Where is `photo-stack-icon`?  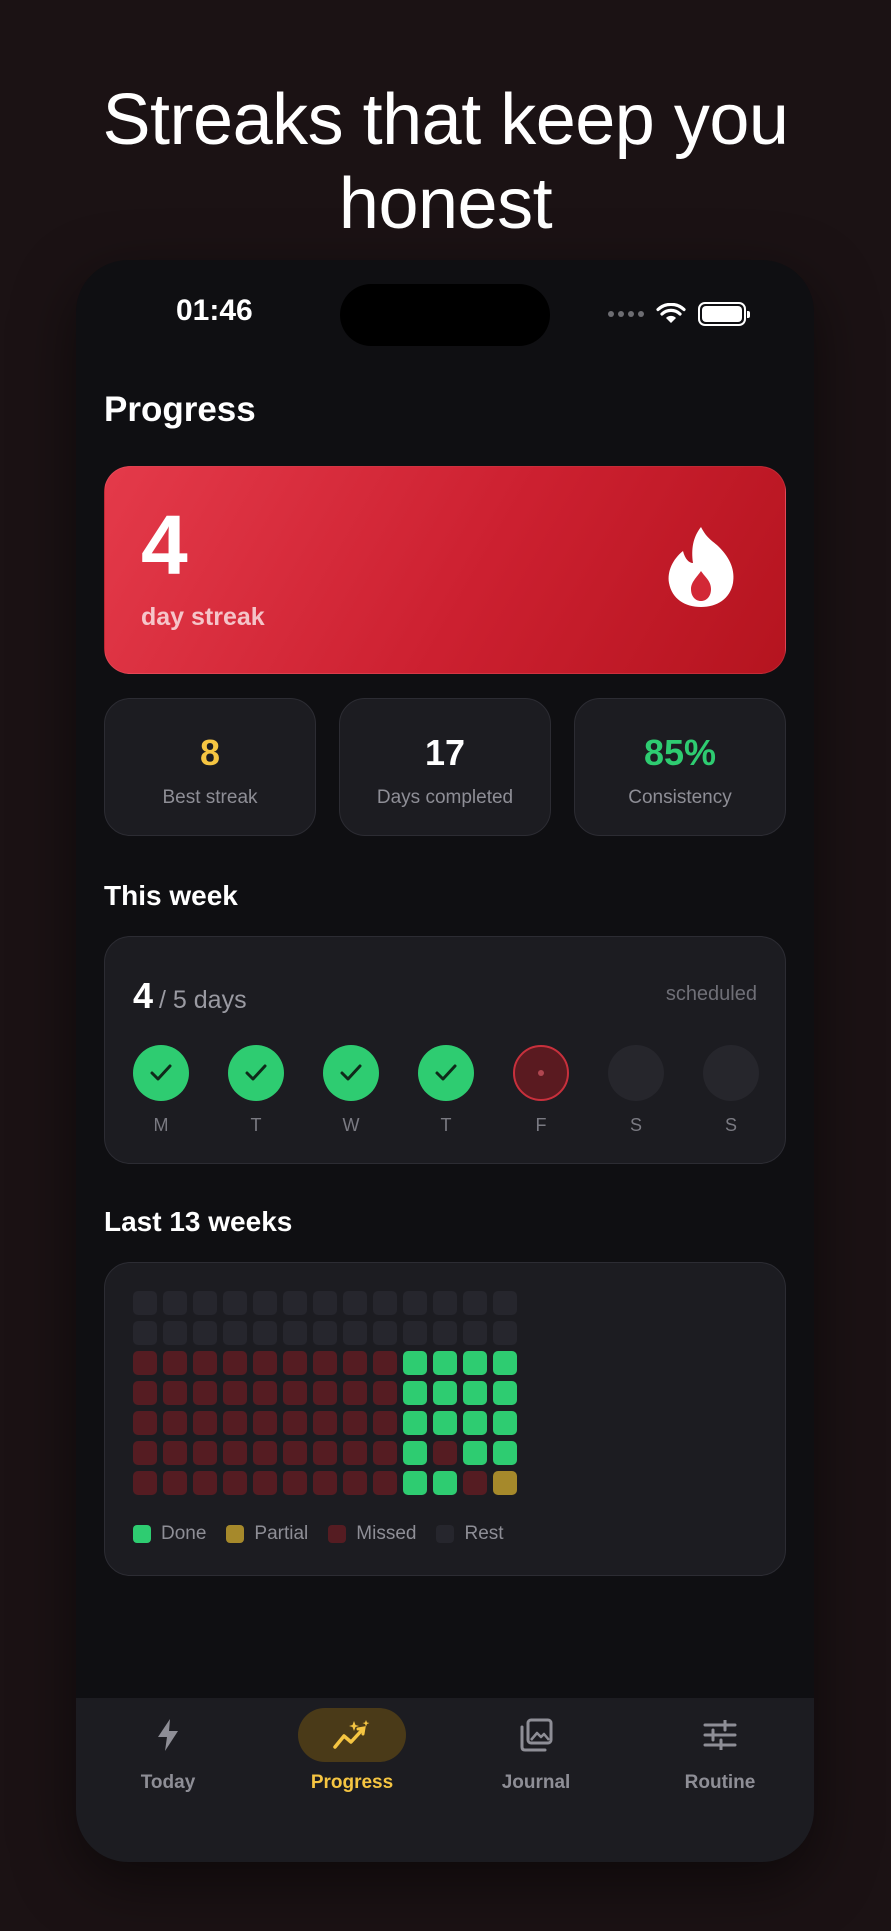 photo-stack-icon is located at coordinates (536, 1735).